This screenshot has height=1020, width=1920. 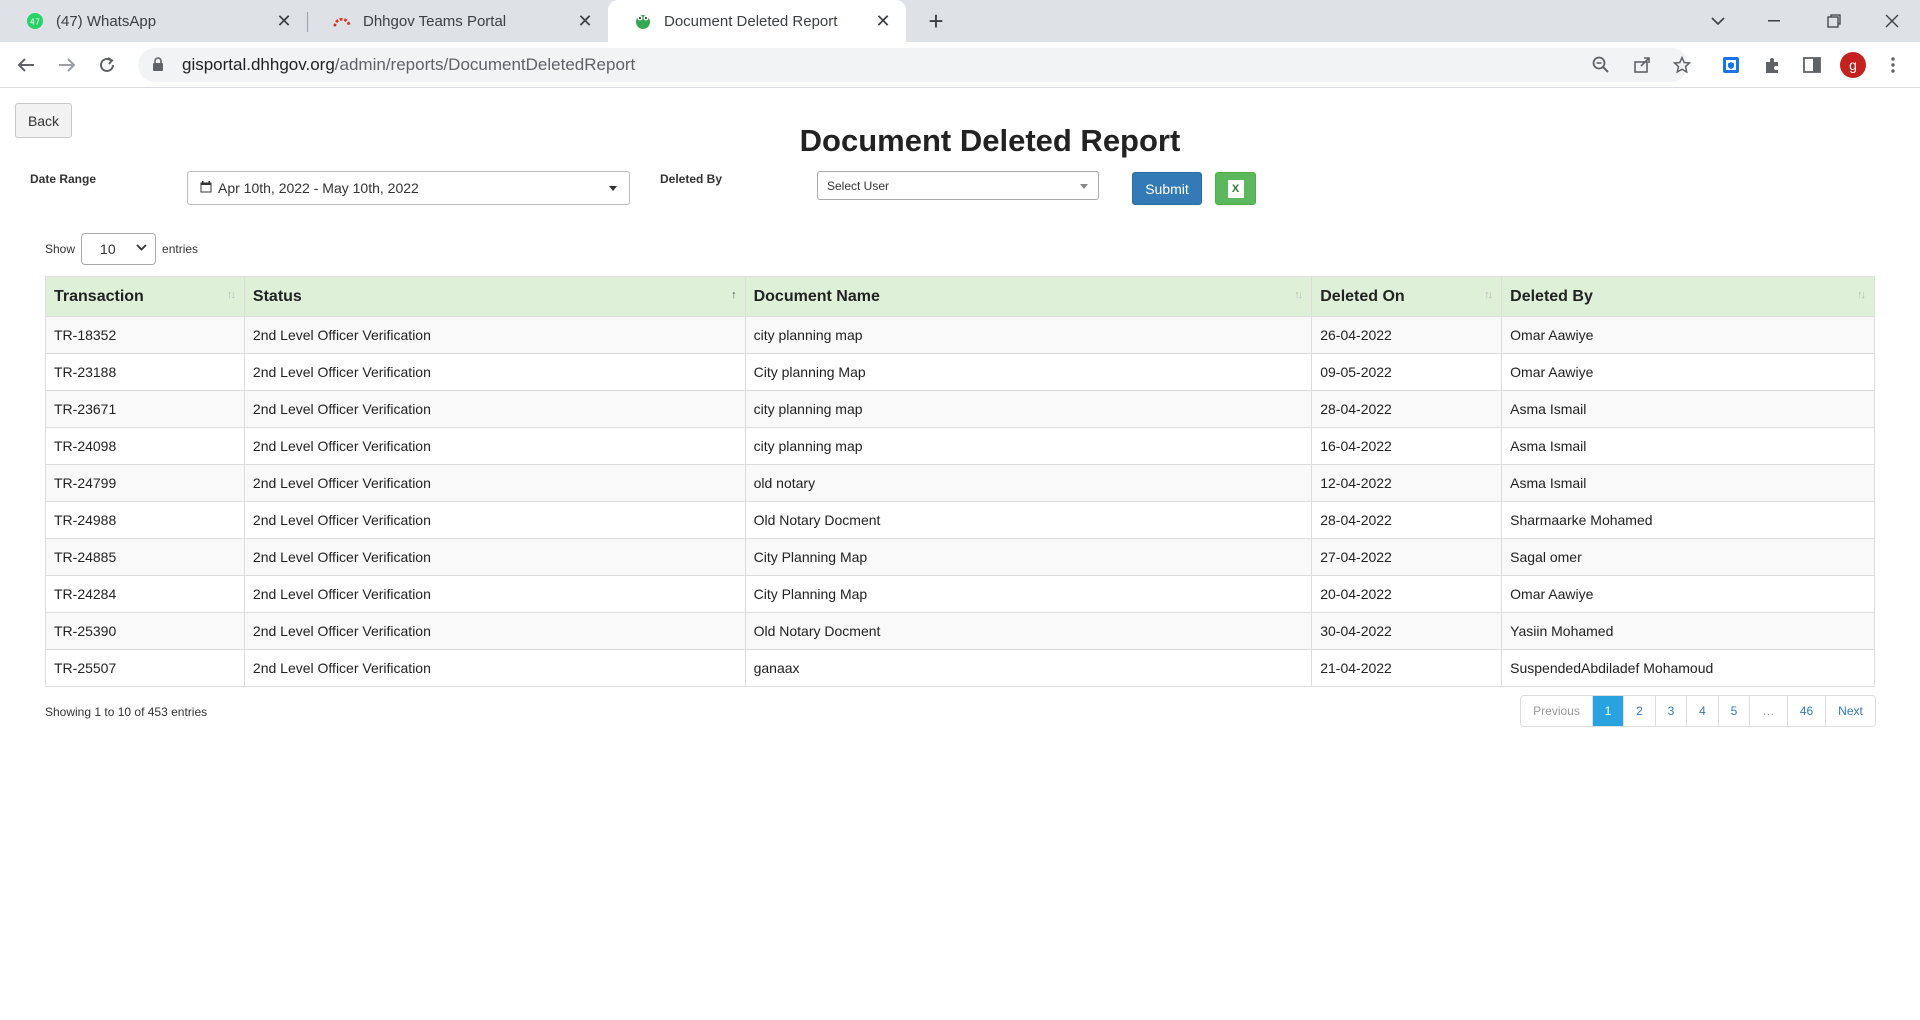 I want to click on date-range-value: Apr 10th, 2022 - May 10th, 2022, so click(x=318, y=188).